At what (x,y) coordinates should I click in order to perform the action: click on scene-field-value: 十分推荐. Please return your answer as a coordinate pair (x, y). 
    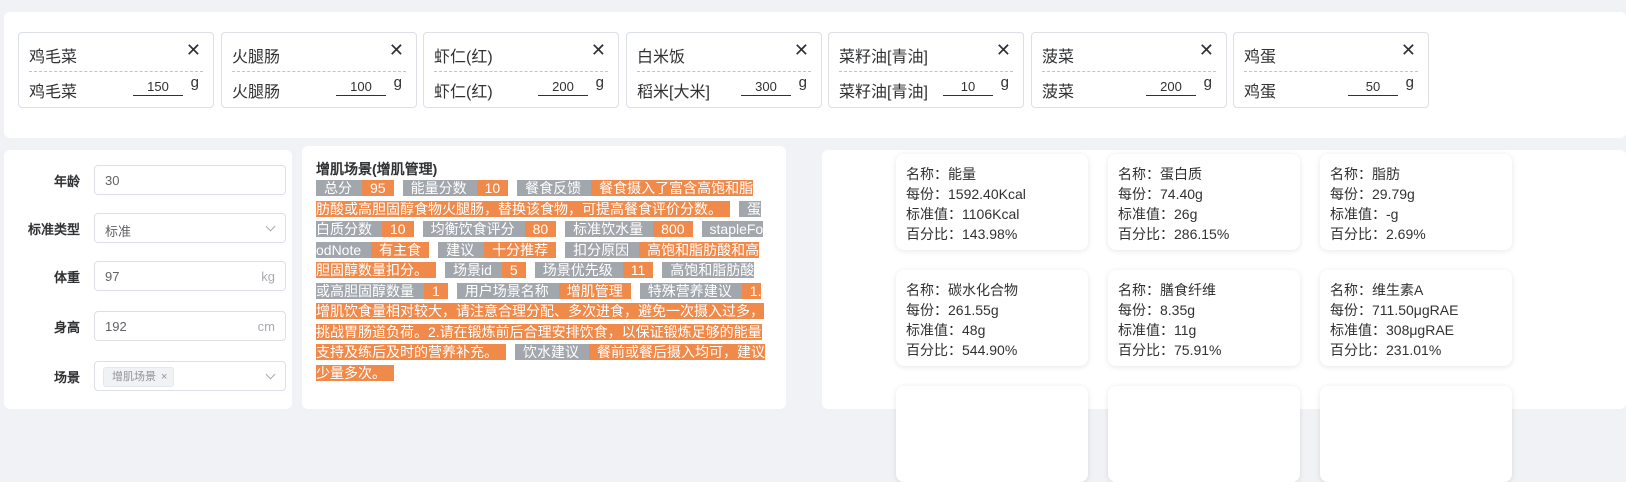
    Looking at the image, I should click on (520, 249).